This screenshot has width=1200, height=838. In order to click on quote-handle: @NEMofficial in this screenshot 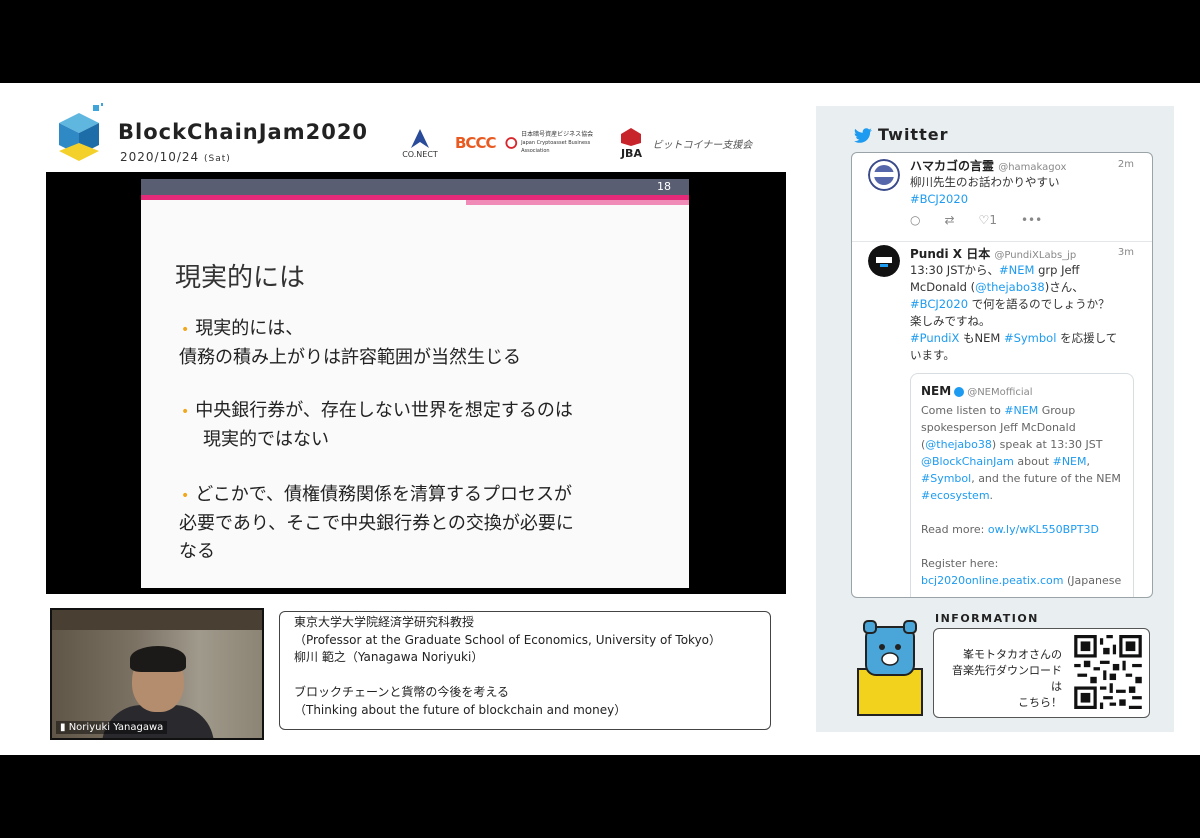, I will do `click(1000, 392)`.